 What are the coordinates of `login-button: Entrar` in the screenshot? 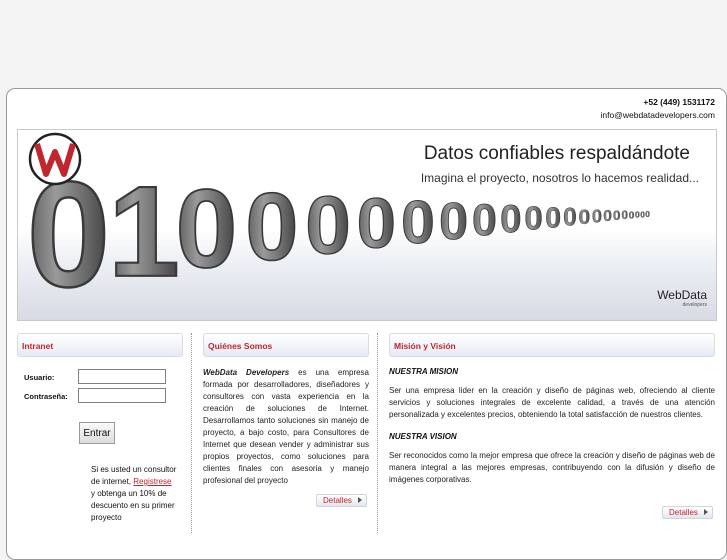 It's located at (97, 433).